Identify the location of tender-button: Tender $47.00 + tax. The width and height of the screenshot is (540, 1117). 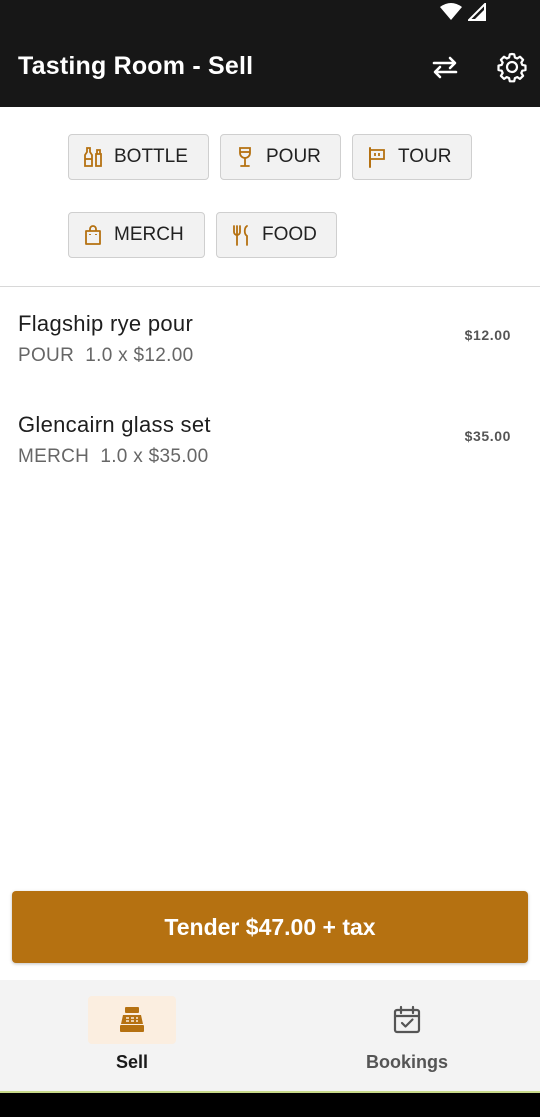
(270, 927).